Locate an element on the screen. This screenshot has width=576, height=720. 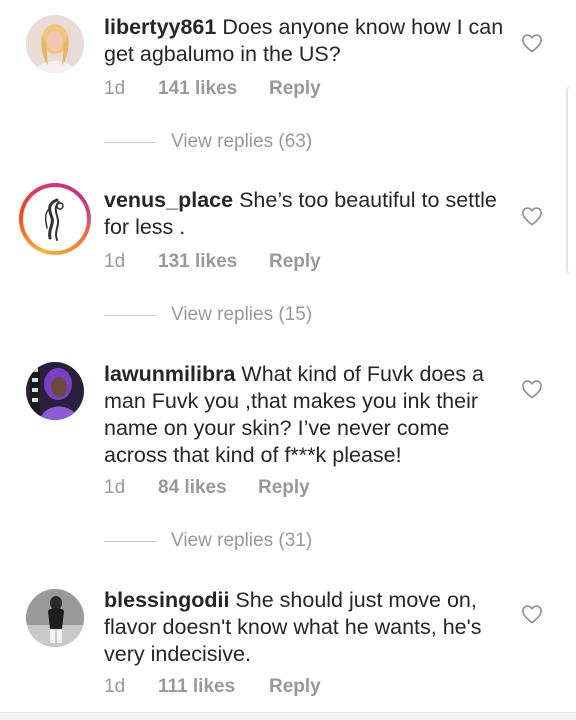
view-replies-link: View replies (15) is located at coordinates (254, 316).